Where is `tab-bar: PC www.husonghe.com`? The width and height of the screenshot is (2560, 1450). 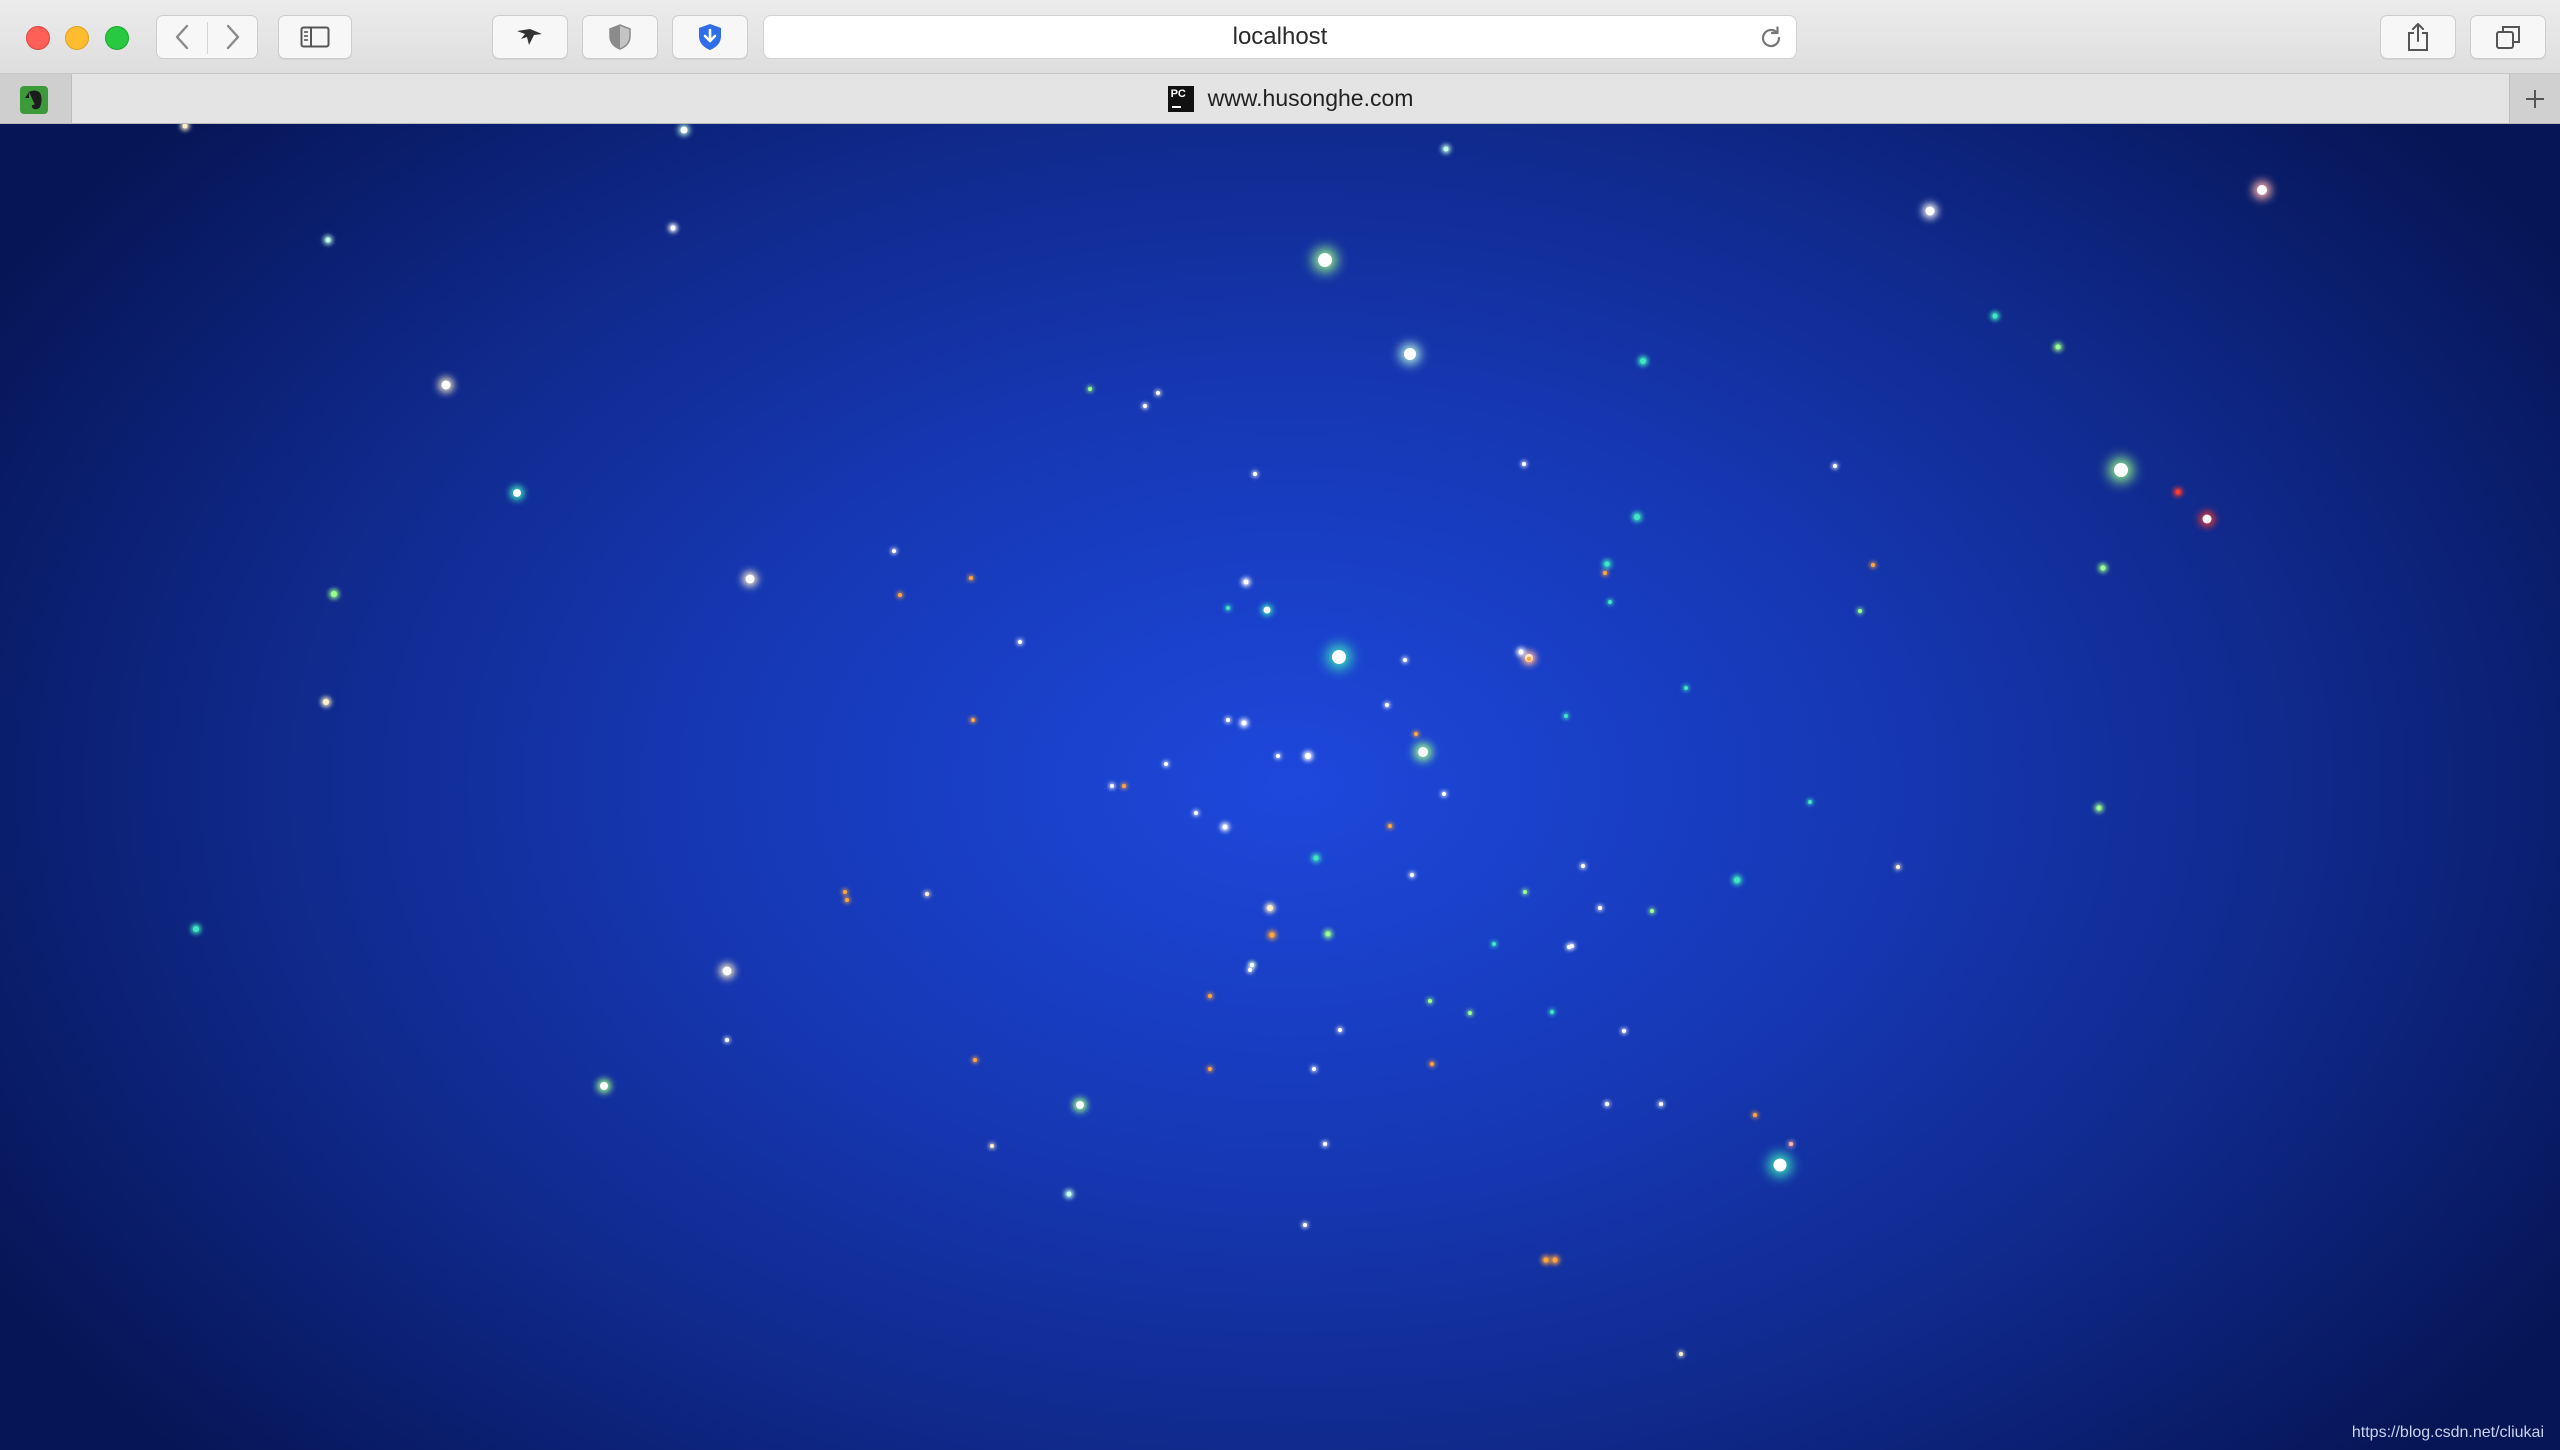
tab-bar: PC www.husonghe.com is located at coordinates (1280, 99).